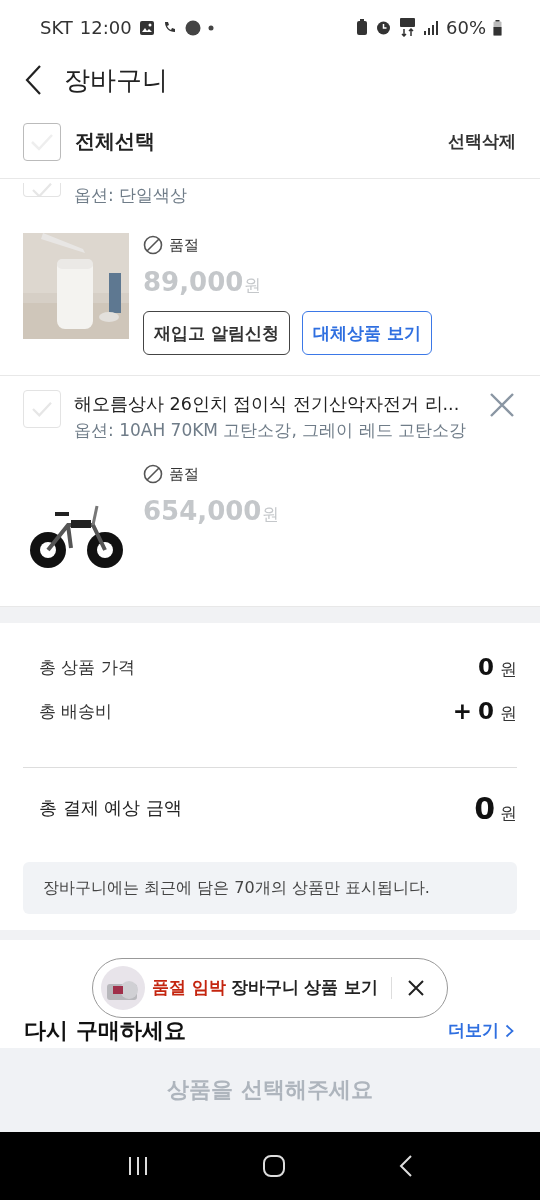 This screenshot has width=540, height=1200. What do you see at coordinates (482, 141) in the screenshot?
I see `delete-selected-link: 선택삭제` at bounding box center [482, 141].